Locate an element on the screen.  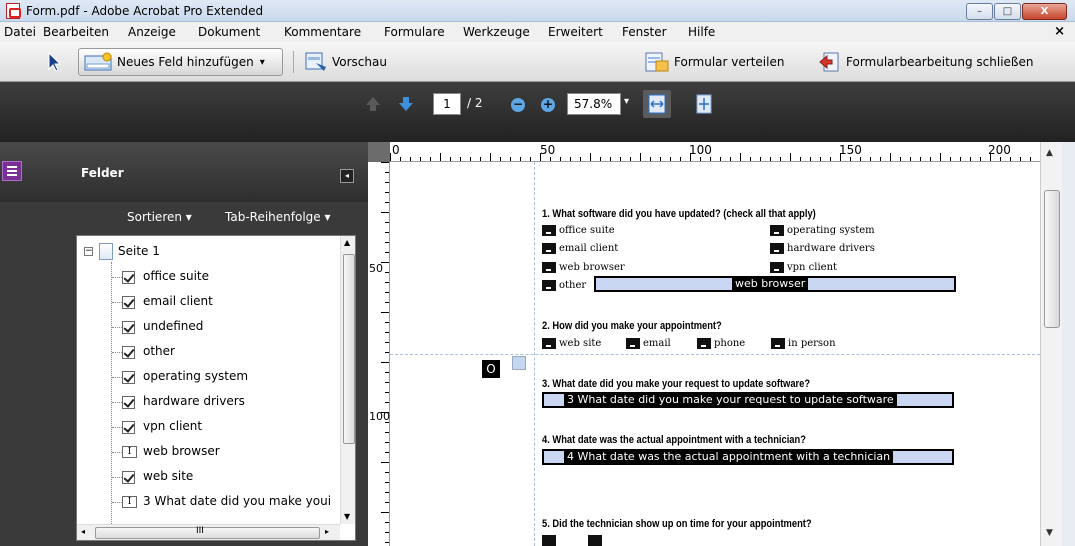
tree-field-item: hardware drivers is located at coordinates (194, 401).